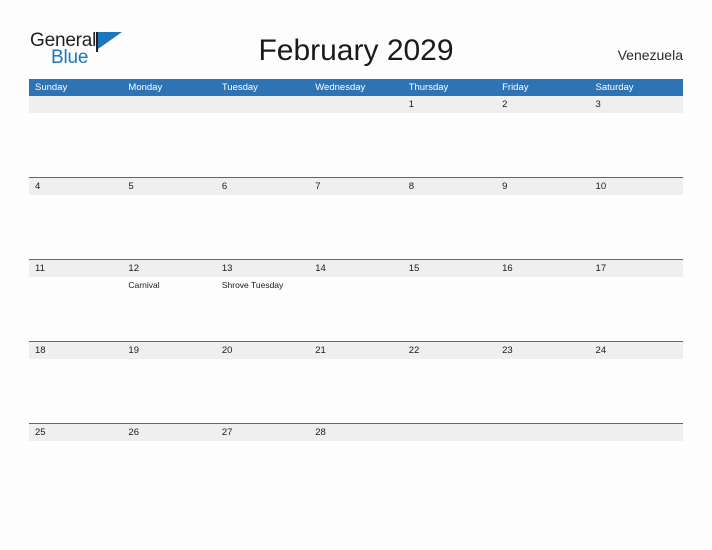 The image size is (712, 550). Describe the element at coordinates (449, 350) in the screenshot. I see `day-number: 22` at that location.